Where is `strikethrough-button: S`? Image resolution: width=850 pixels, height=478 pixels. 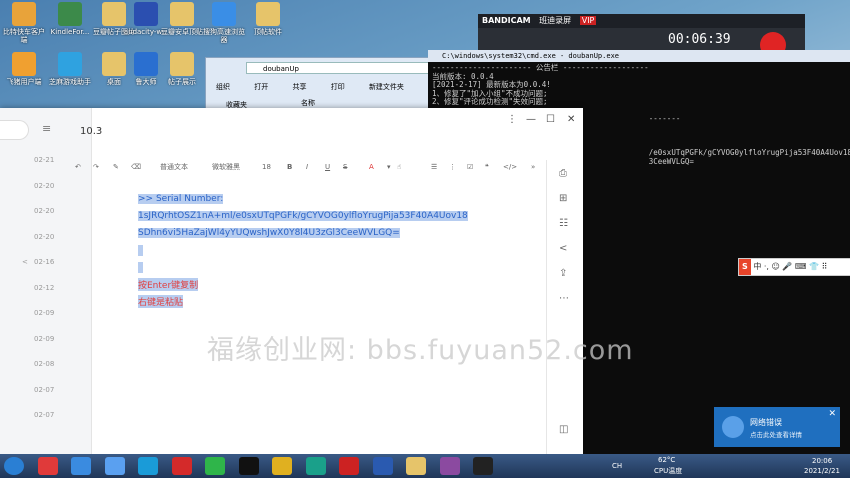 strikethrough-button: S is located at coordinates (345, 167).